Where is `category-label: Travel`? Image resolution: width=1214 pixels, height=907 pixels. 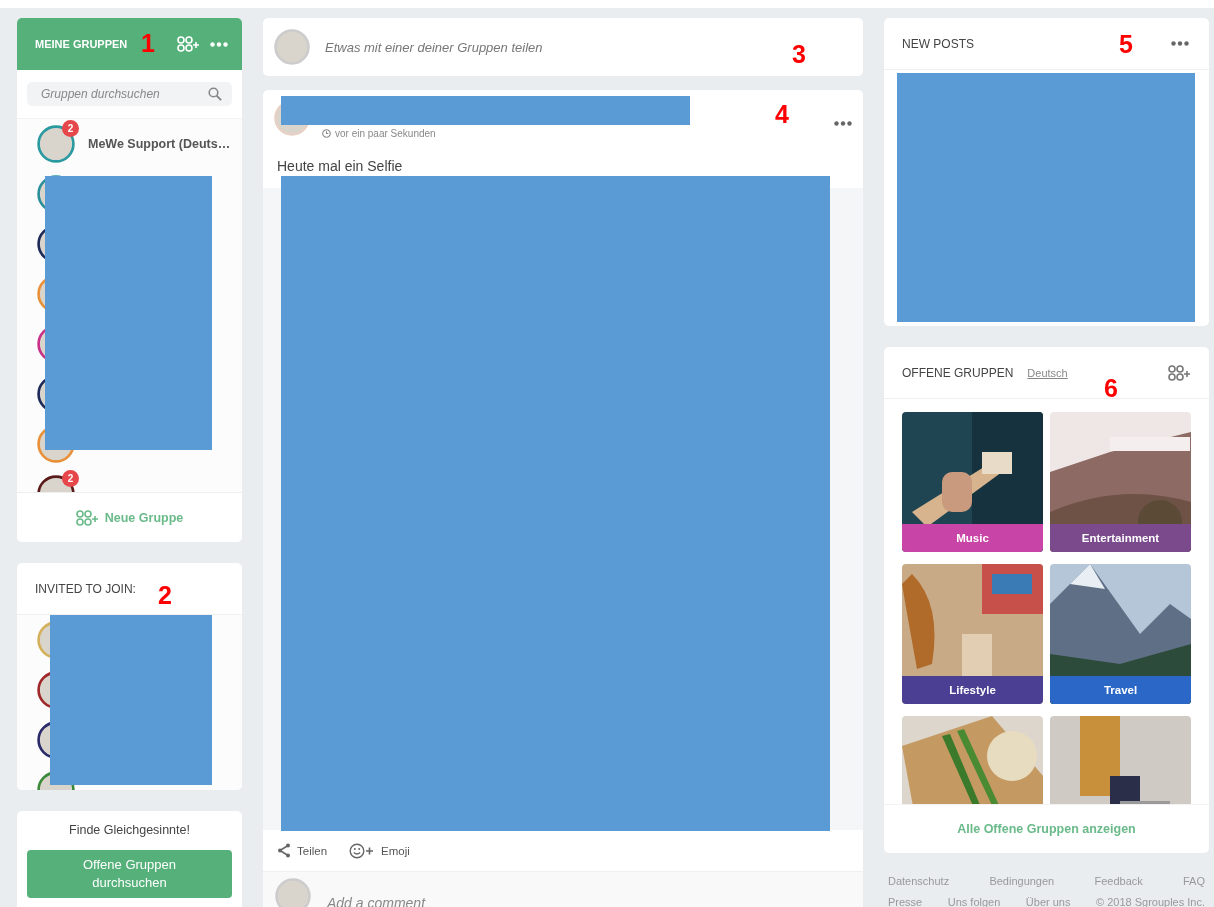
category-label: Travel is located at coordinates (1120, 690).